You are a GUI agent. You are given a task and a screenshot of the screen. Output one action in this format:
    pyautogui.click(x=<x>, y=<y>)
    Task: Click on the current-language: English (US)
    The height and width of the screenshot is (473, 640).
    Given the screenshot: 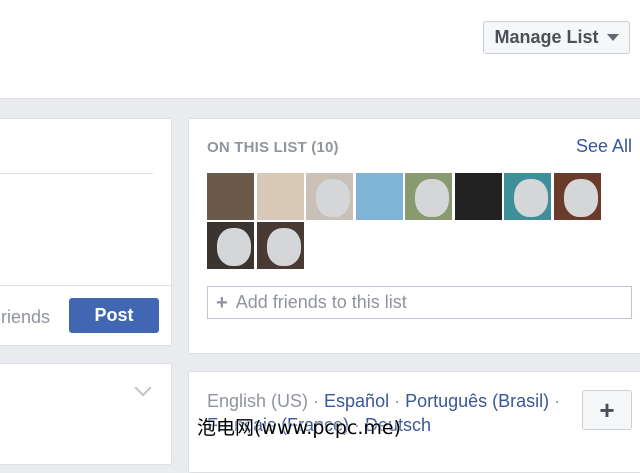 What is the action you would take?
    pyautogui.click(x=258, y=401)
    